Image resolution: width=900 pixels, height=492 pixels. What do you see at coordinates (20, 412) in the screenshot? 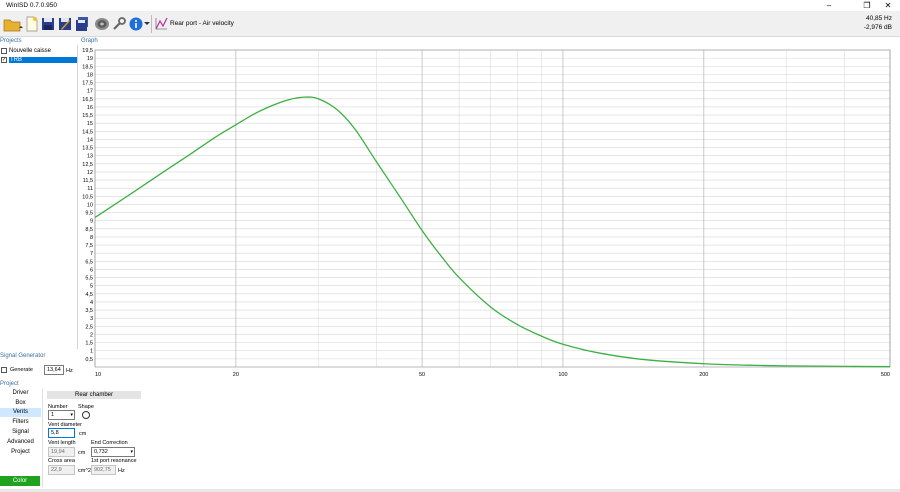
I see `nav-item-vents: Vents` at bounding box center [20, 412].